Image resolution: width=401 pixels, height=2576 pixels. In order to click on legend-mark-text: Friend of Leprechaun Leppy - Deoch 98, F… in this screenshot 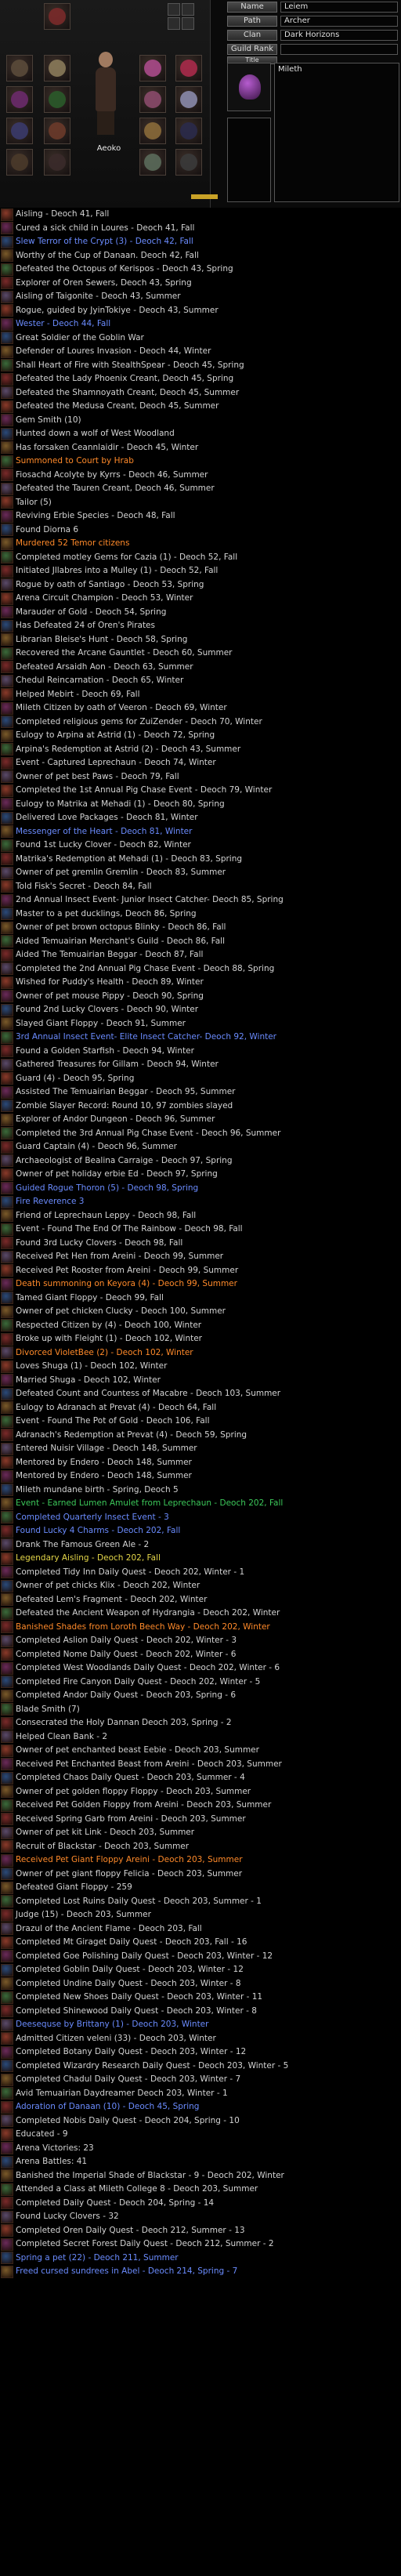, I will do `click(106, 1215)`.